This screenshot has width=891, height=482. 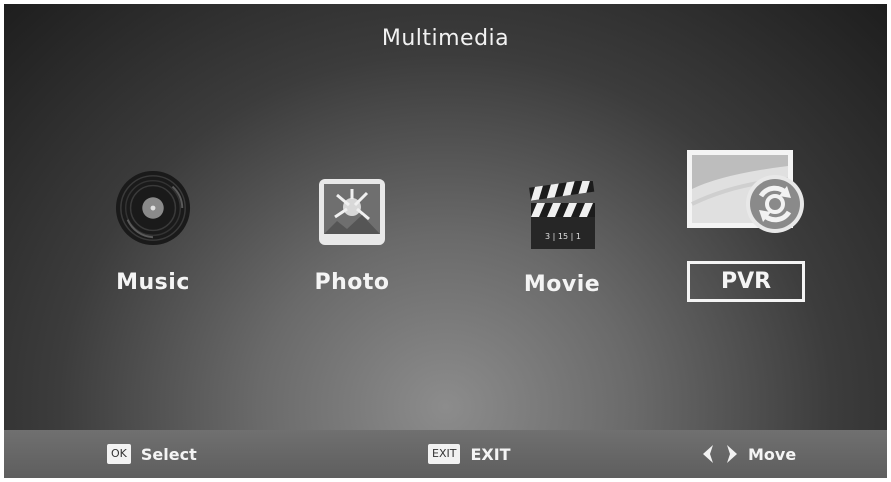 I want to click on menu-label-movie: Movie, so click(x=562, y=284).